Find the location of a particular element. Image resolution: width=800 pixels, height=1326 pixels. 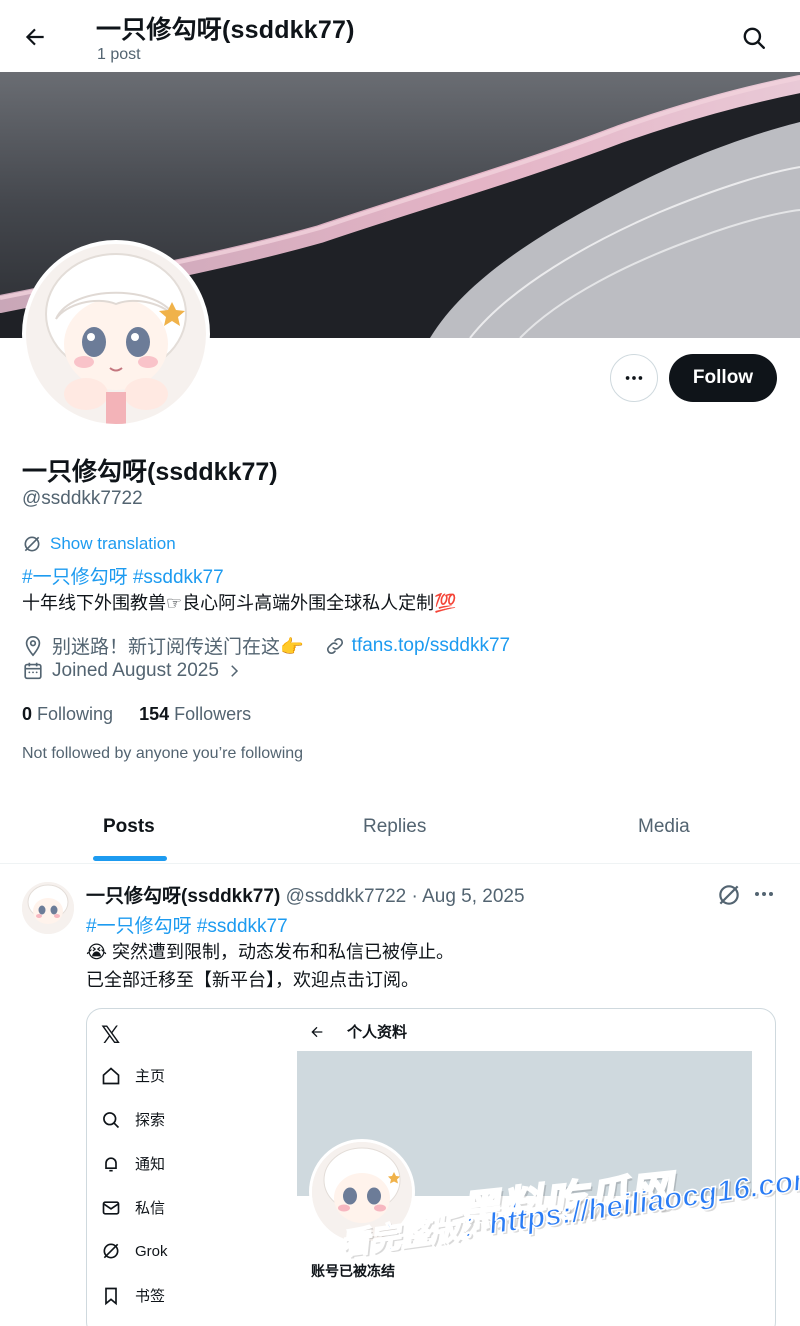

embedded-nav-item: 主页 is located at coordinates (133, 1075).